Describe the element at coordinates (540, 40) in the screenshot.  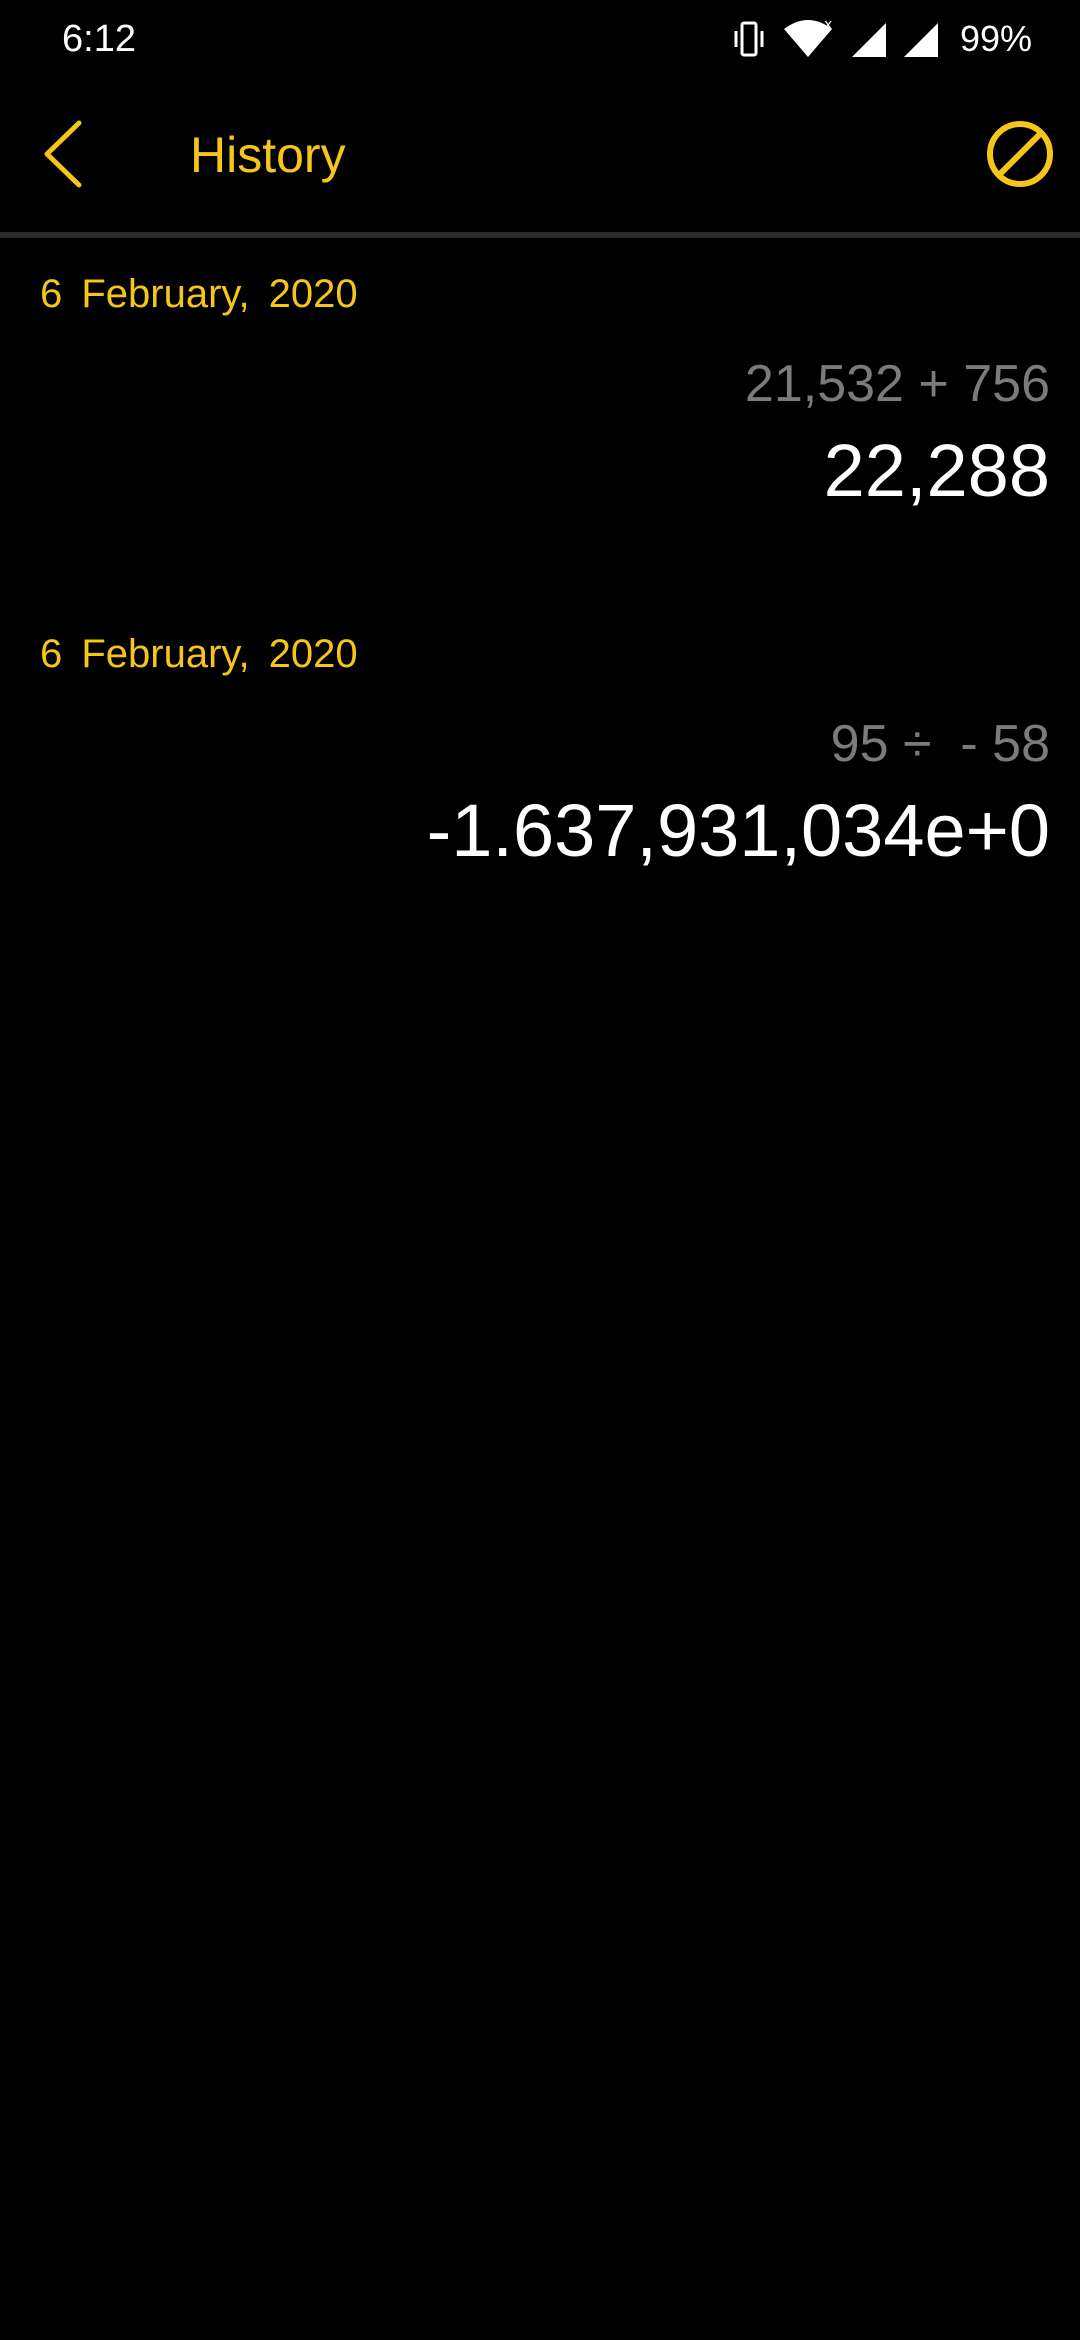
I see `status-bar: 6:12 x 99%` at that location.